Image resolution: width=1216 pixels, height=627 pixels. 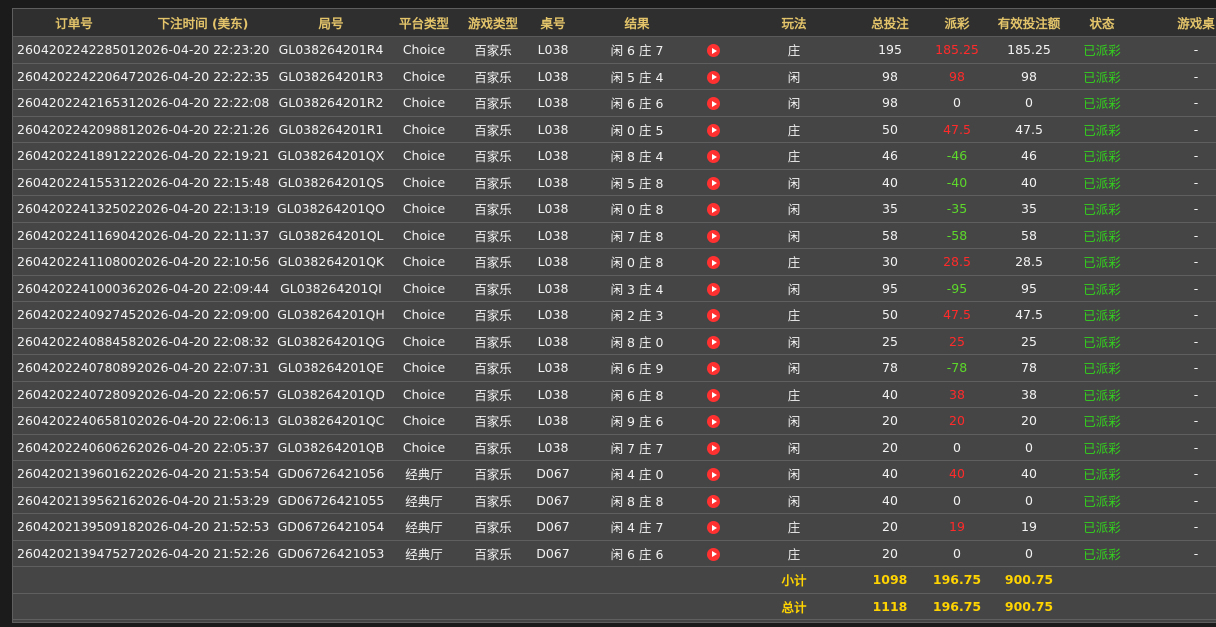 I want to click on header-game-type: 游戏类型, so click(x=493, y=23).